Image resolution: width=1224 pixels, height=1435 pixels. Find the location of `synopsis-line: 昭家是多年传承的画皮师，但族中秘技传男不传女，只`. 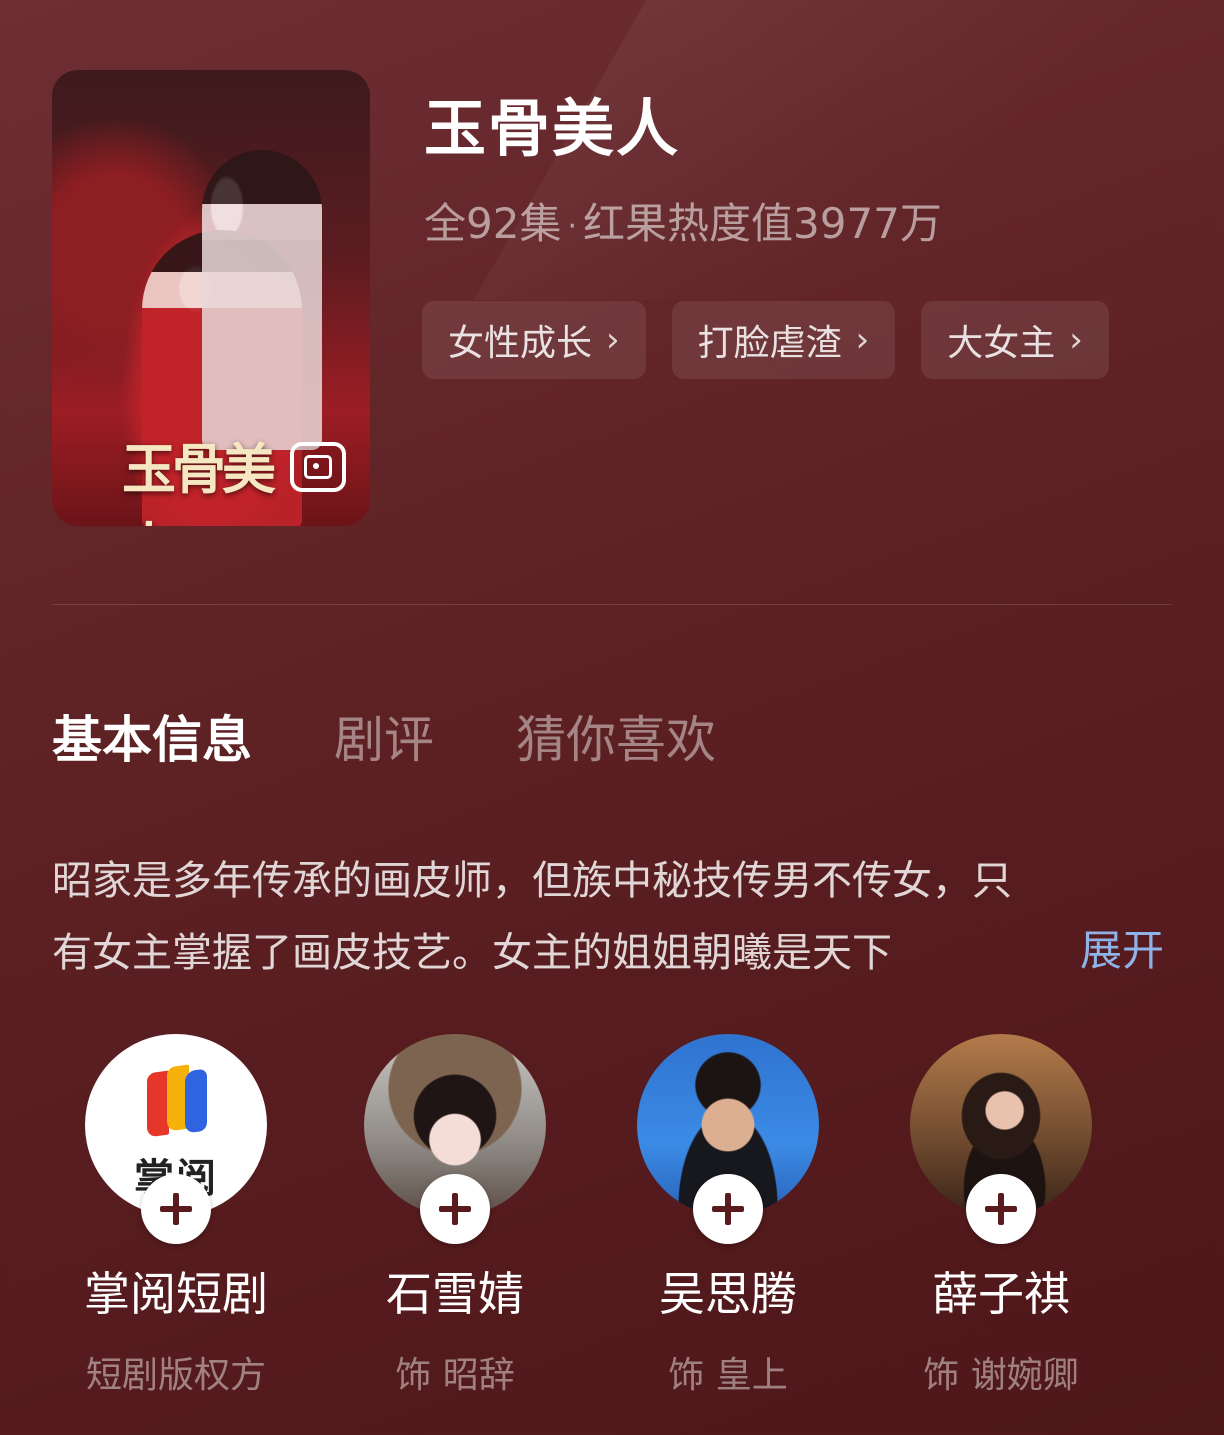

synopsis-line: 昭家是多年传承的画皮师，但族中秘技传男不传女，只 is located at coordinates (532, 881).